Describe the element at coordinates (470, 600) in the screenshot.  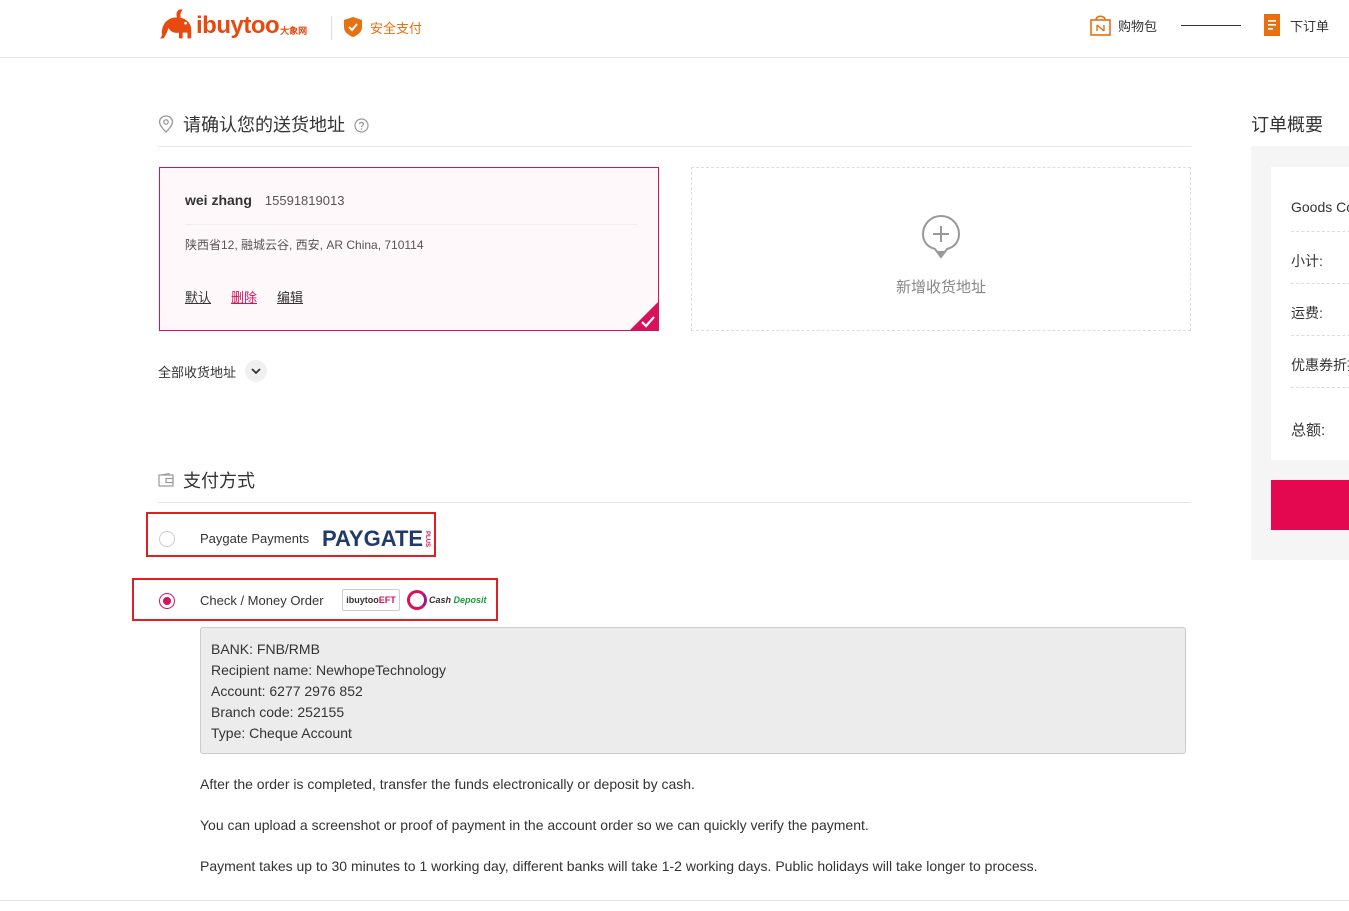
I see `cash-logo-text-b: Deposit` at that location.